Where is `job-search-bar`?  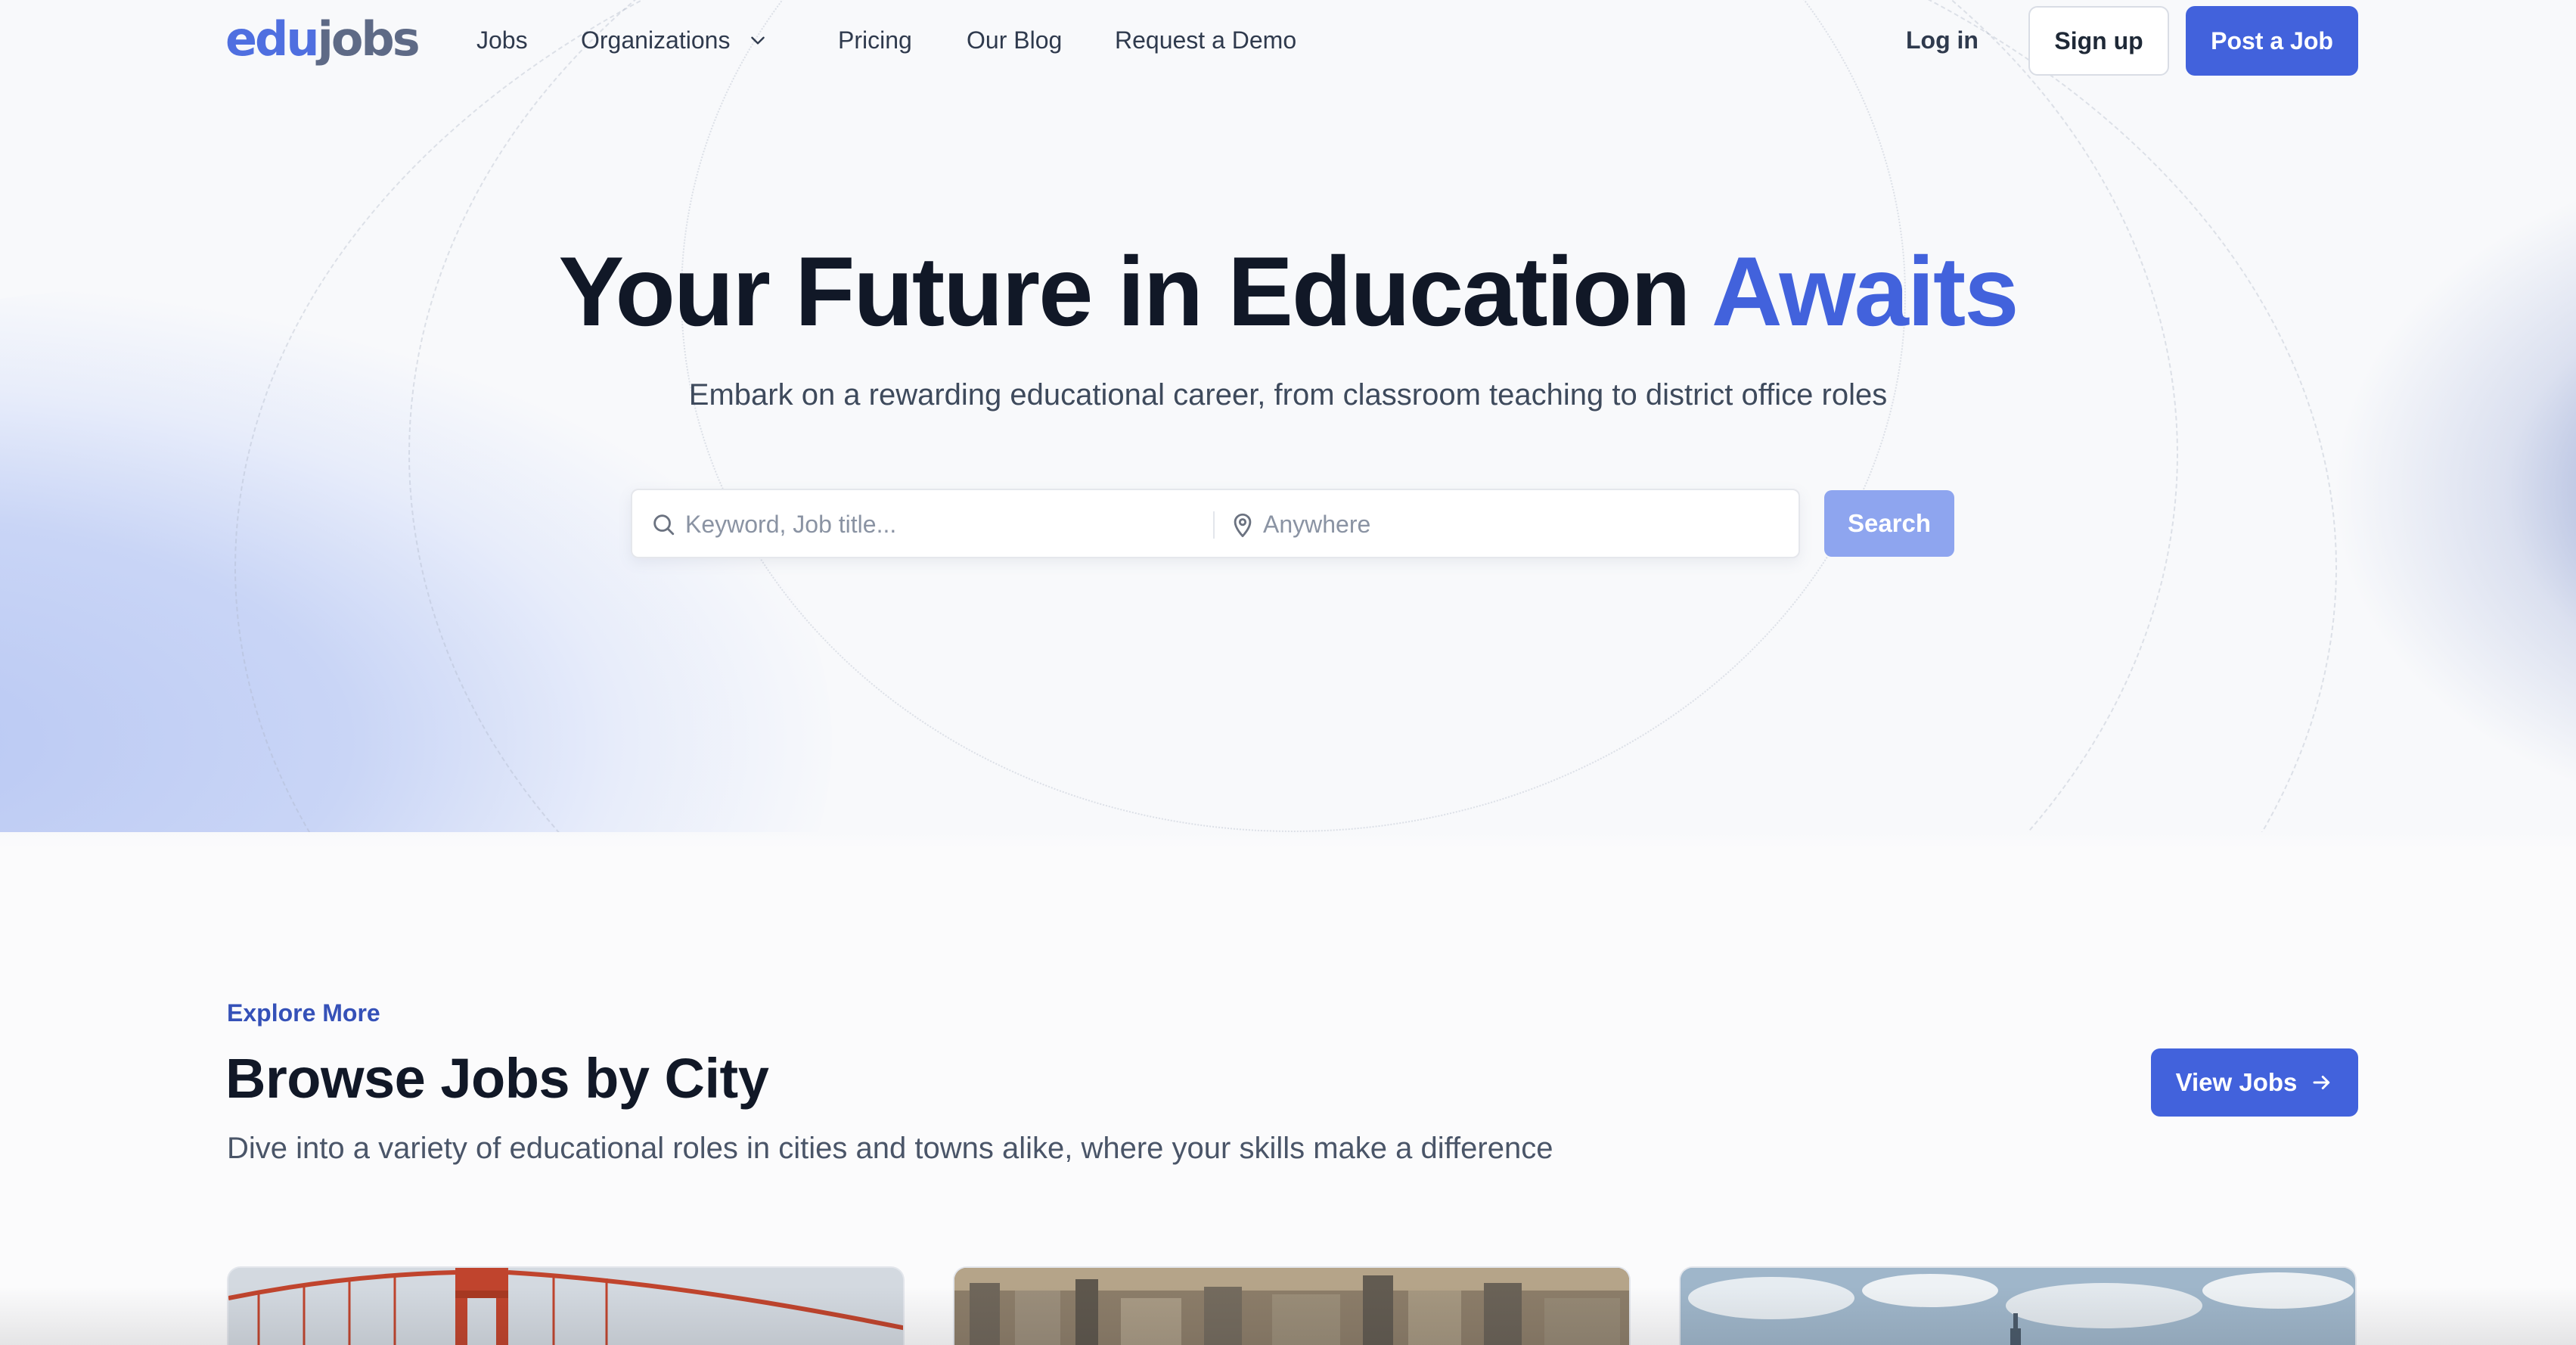 job-search-bar is located at coordinates (1215, 523).